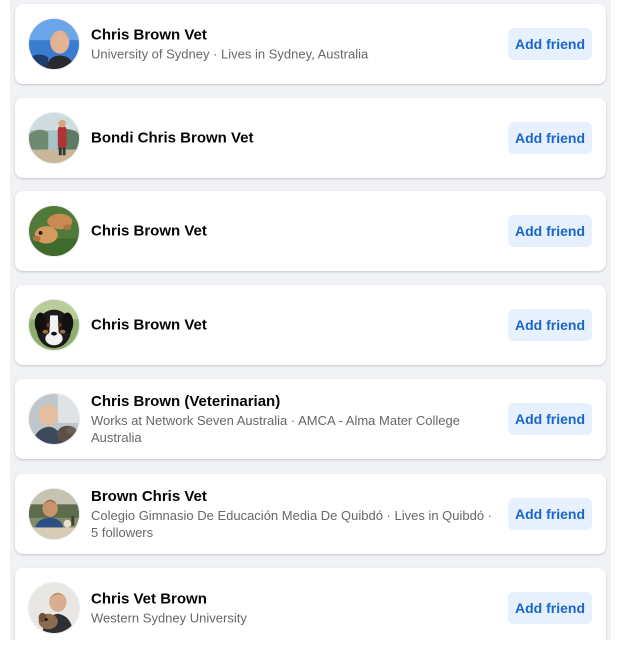 This screenshot has width=621, height=653. I want to click on man-selfie-icon, so click(54, 44).